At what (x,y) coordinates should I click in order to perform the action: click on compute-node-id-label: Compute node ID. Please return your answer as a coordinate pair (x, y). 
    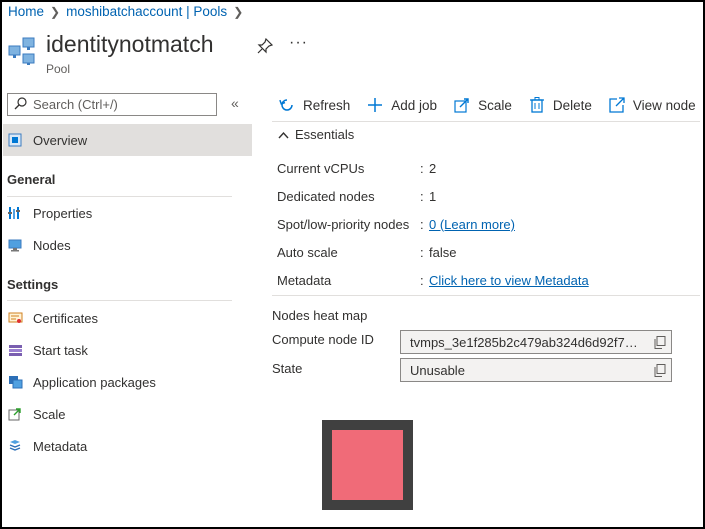
    Looking at the image, I should click on (323, 339).